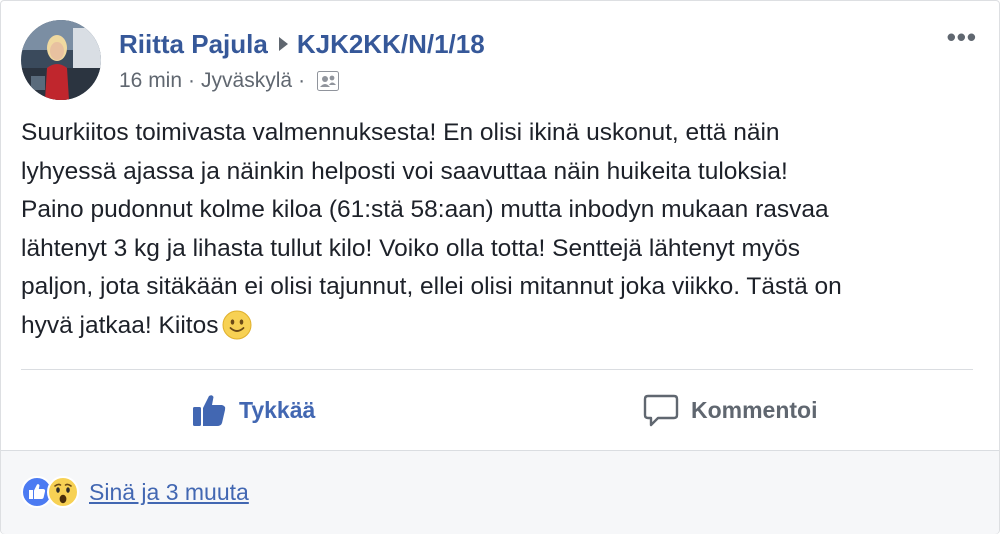  I want to click on like-label: Tykkää, so click(277, 409).